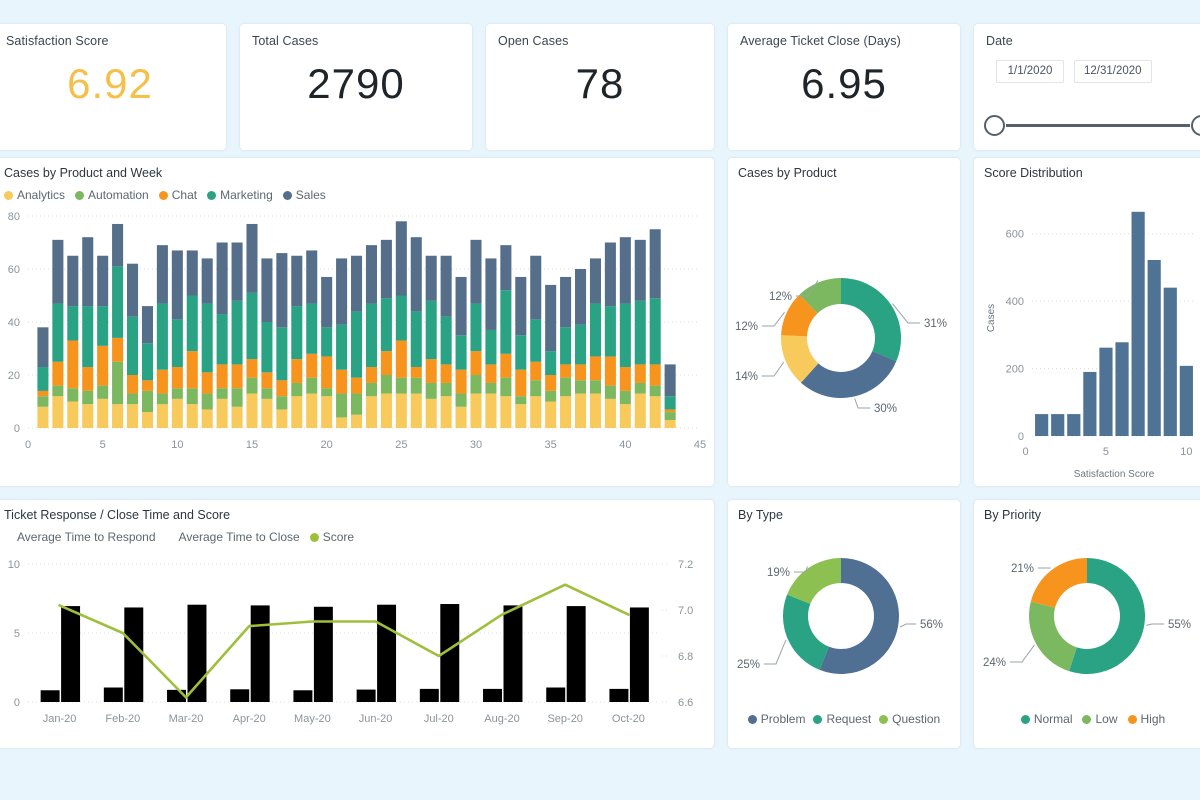 The image size is (1200, 800). What do you see at coordinates (310, 195) in the screenshot?
I see `legend-label: Sales` at bounding box center [310, 195].